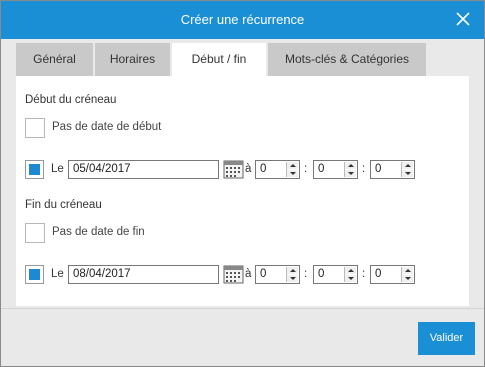 The image size is (485, 367). What do you see at coordinates (392, 274) in the screenshot?
I see `end-second-spinner: 0` at bounding box center [392, 274].